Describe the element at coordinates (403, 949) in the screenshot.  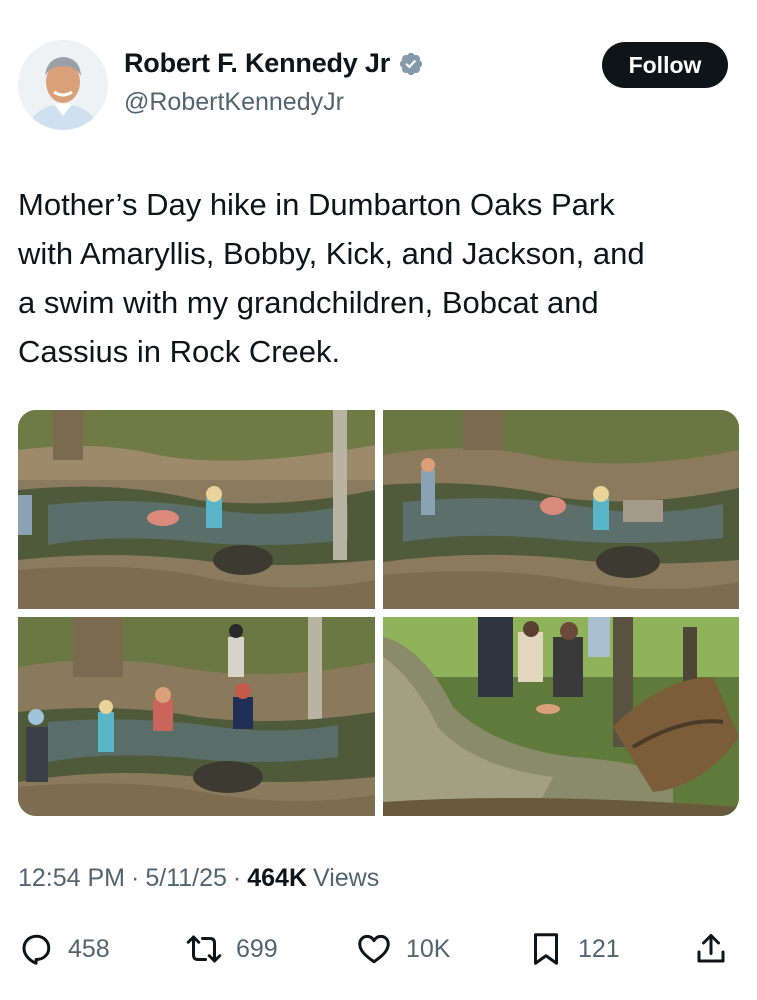
I see `like-button: 10K` at that location.